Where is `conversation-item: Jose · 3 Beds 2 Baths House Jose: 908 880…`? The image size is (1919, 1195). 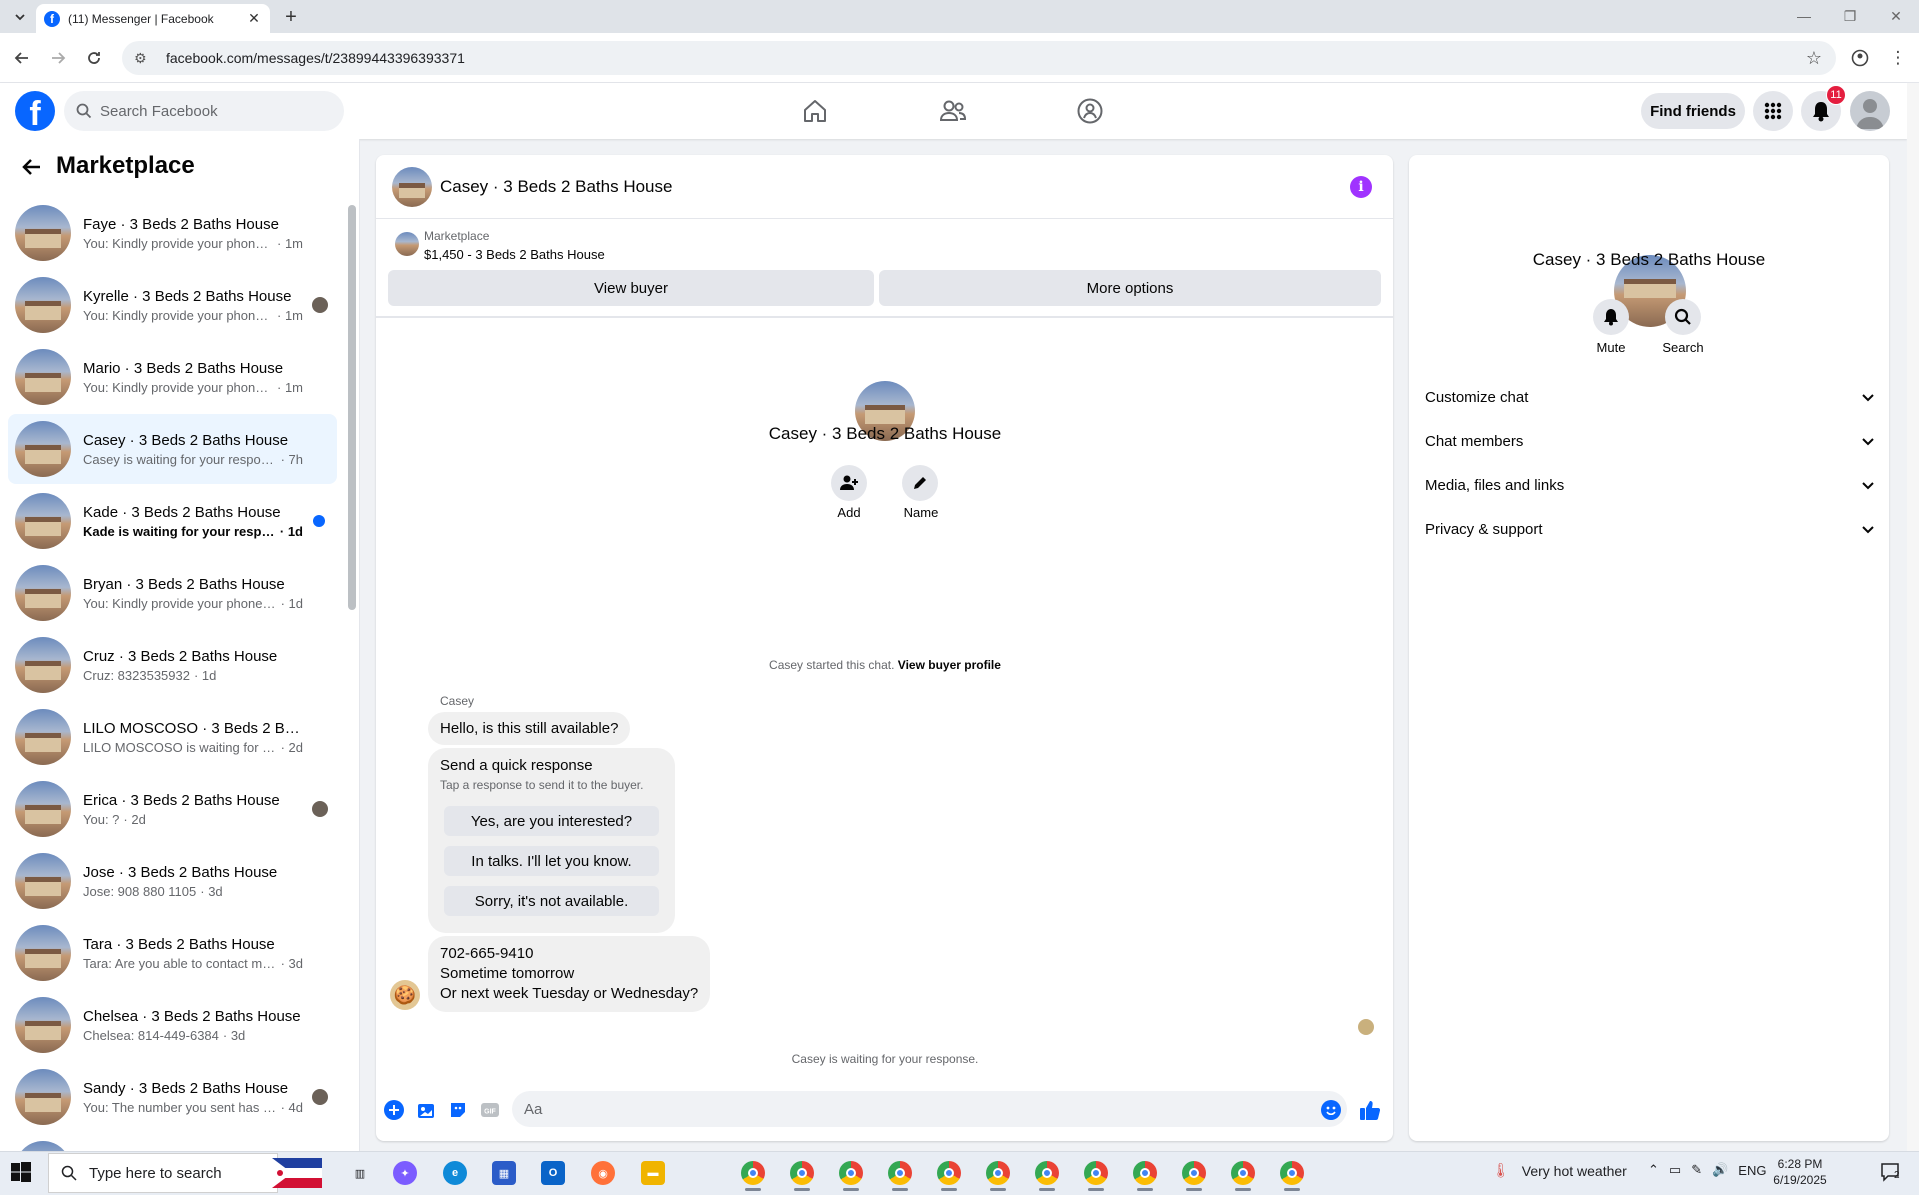
conversation-item: Jose · 3 Beds 2 Baths House Jose: 908 880… is located at coordinates (172, 881).